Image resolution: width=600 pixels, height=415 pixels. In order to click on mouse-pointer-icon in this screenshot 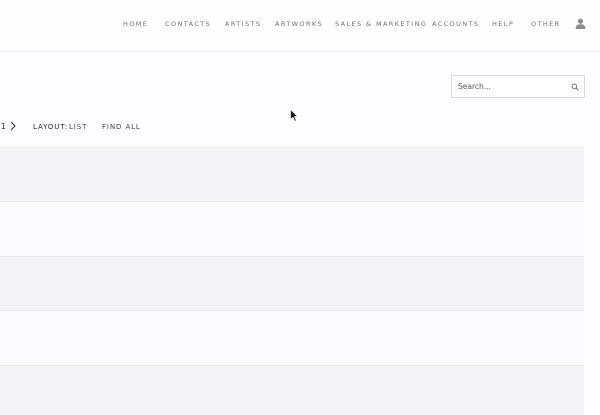, I will do `click(294, 115)`.